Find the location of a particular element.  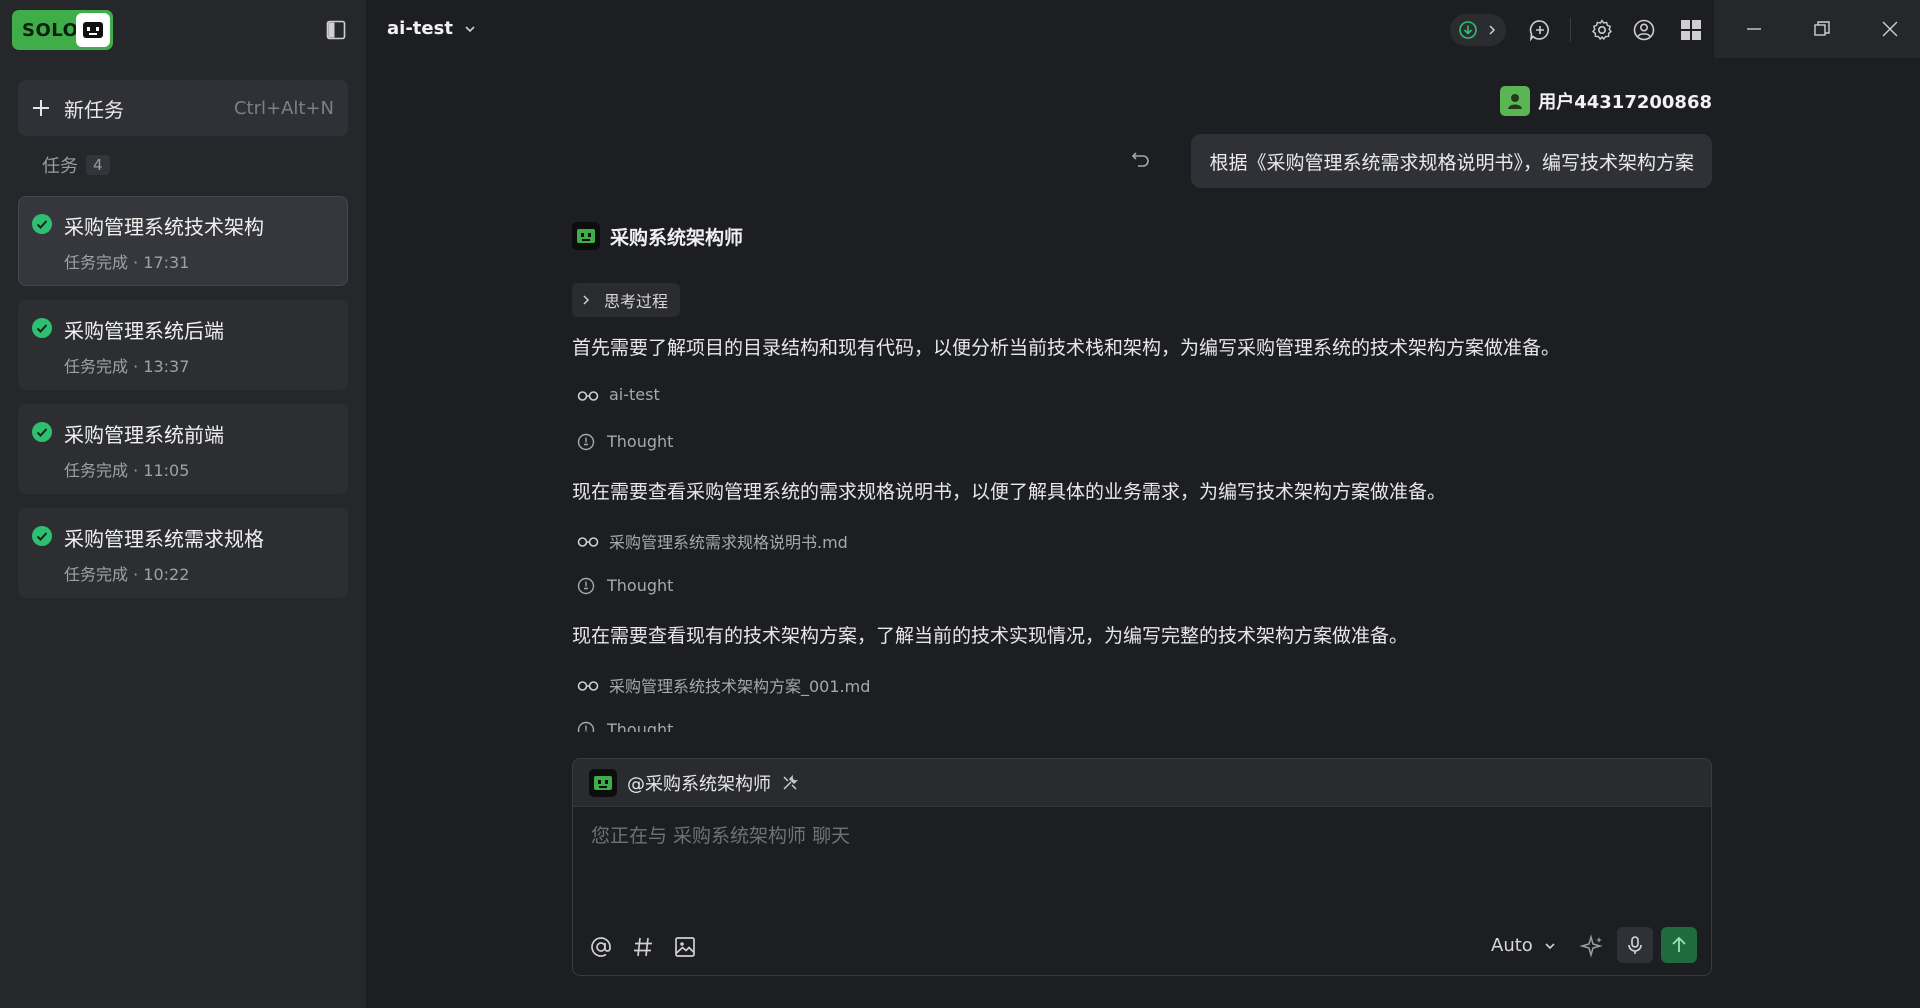

account-icon is located at coordinates (1644, 30).